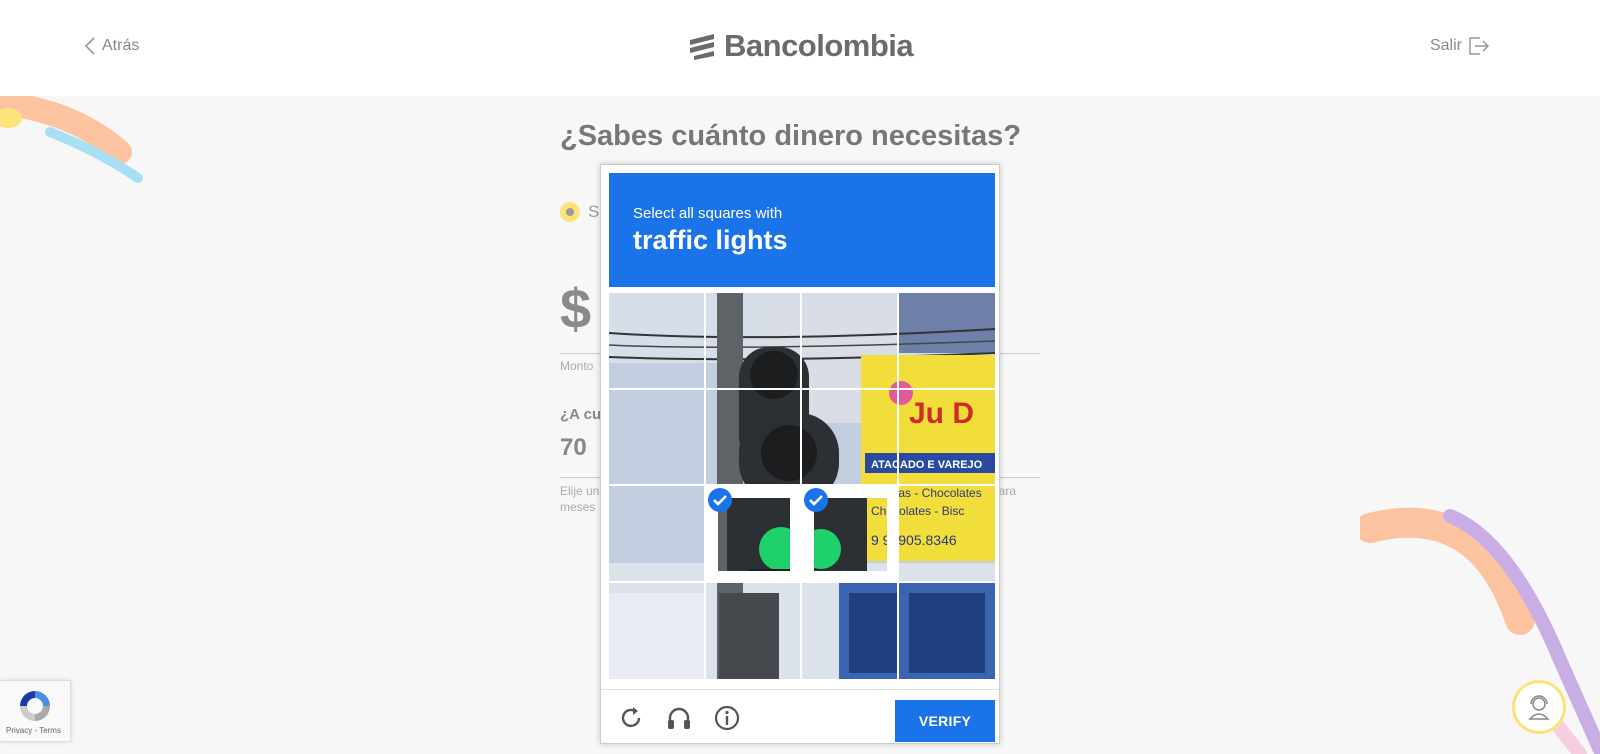  What do you see at coordinates (575, 308) in the screenshot?
I see `amount-field: $` at bounding box center [575, 308].